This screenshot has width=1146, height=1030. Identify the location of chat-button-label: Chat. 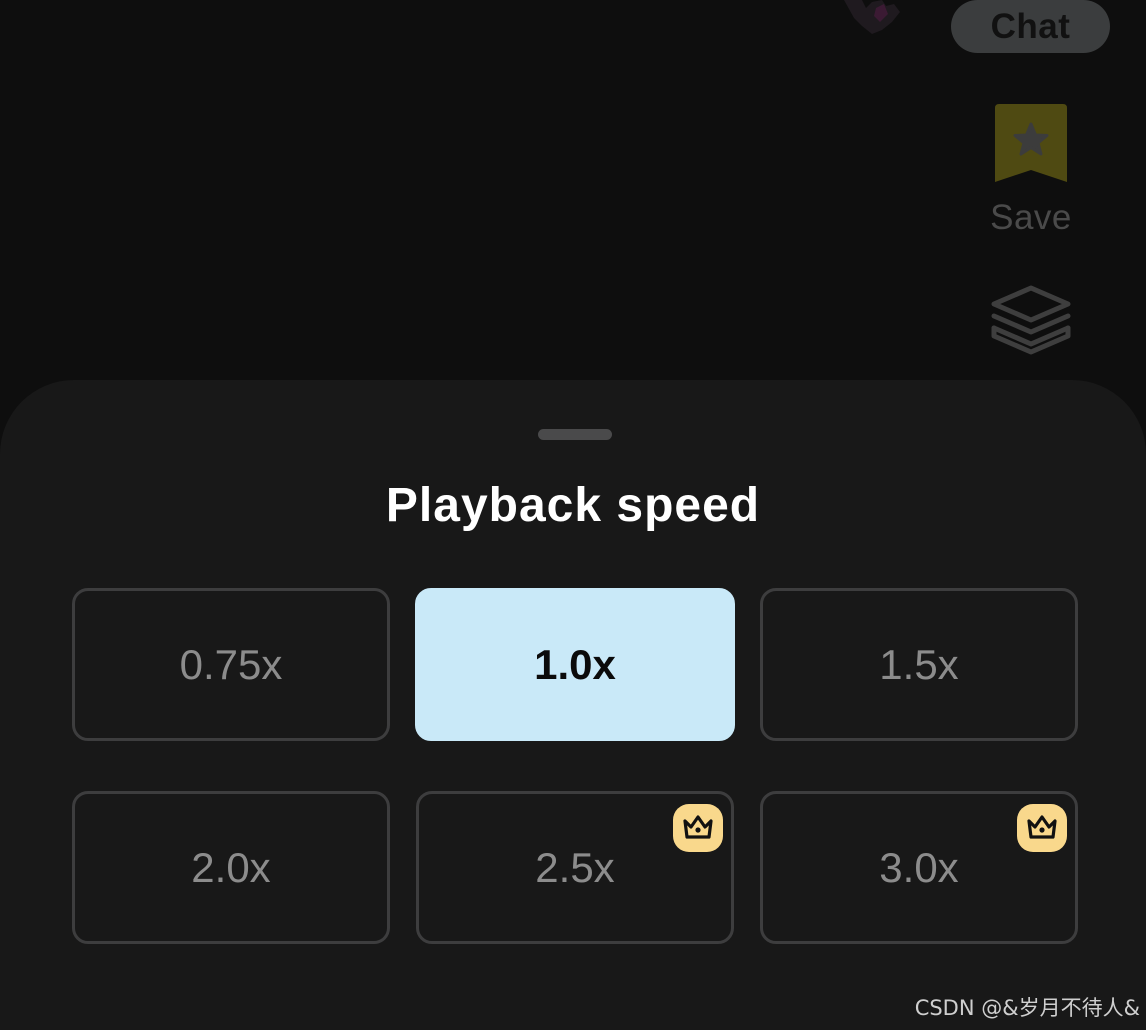
(1030, 26).